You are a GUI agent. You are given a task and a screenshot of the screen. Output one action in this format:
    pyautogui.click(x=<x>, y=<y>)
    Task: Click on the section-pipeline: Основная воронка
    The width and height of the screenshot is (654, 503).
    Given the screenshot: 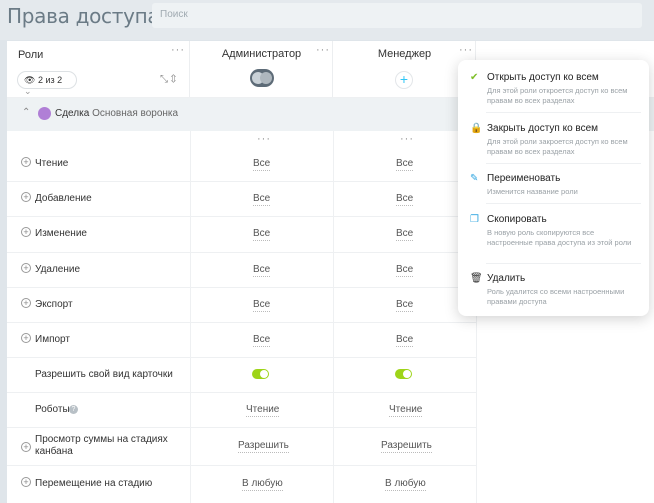 What is the action you would take?
    pyautogui.click(x=135, y=113)
    